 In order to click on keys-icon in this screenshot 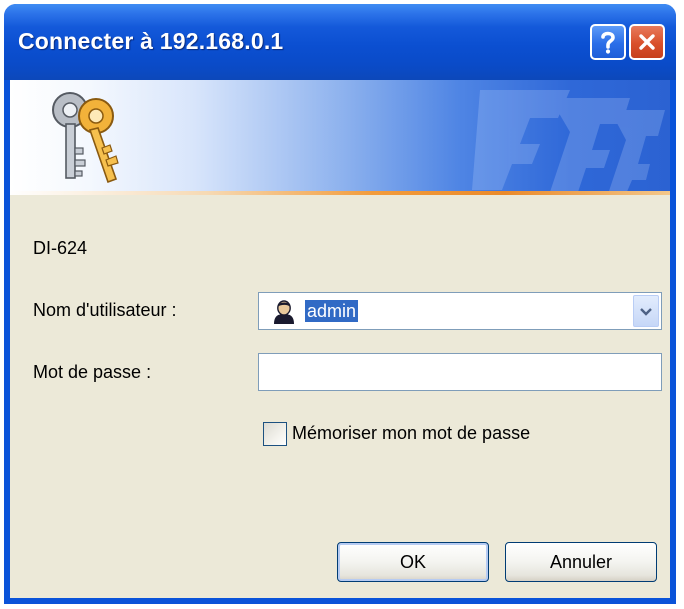, I will do `click(86, 139)`.